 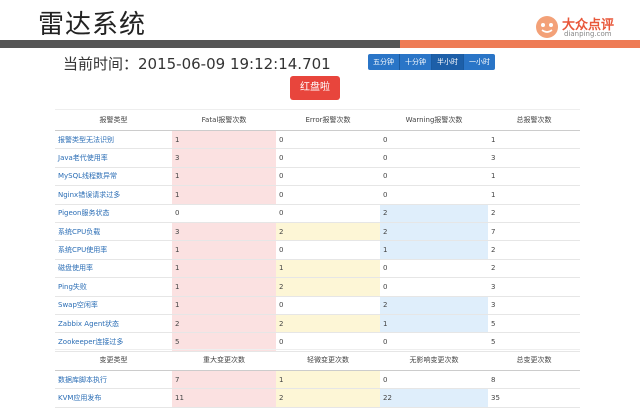 I want to click on alarm-type-link: Ping失败, so click(x=113, y=287).